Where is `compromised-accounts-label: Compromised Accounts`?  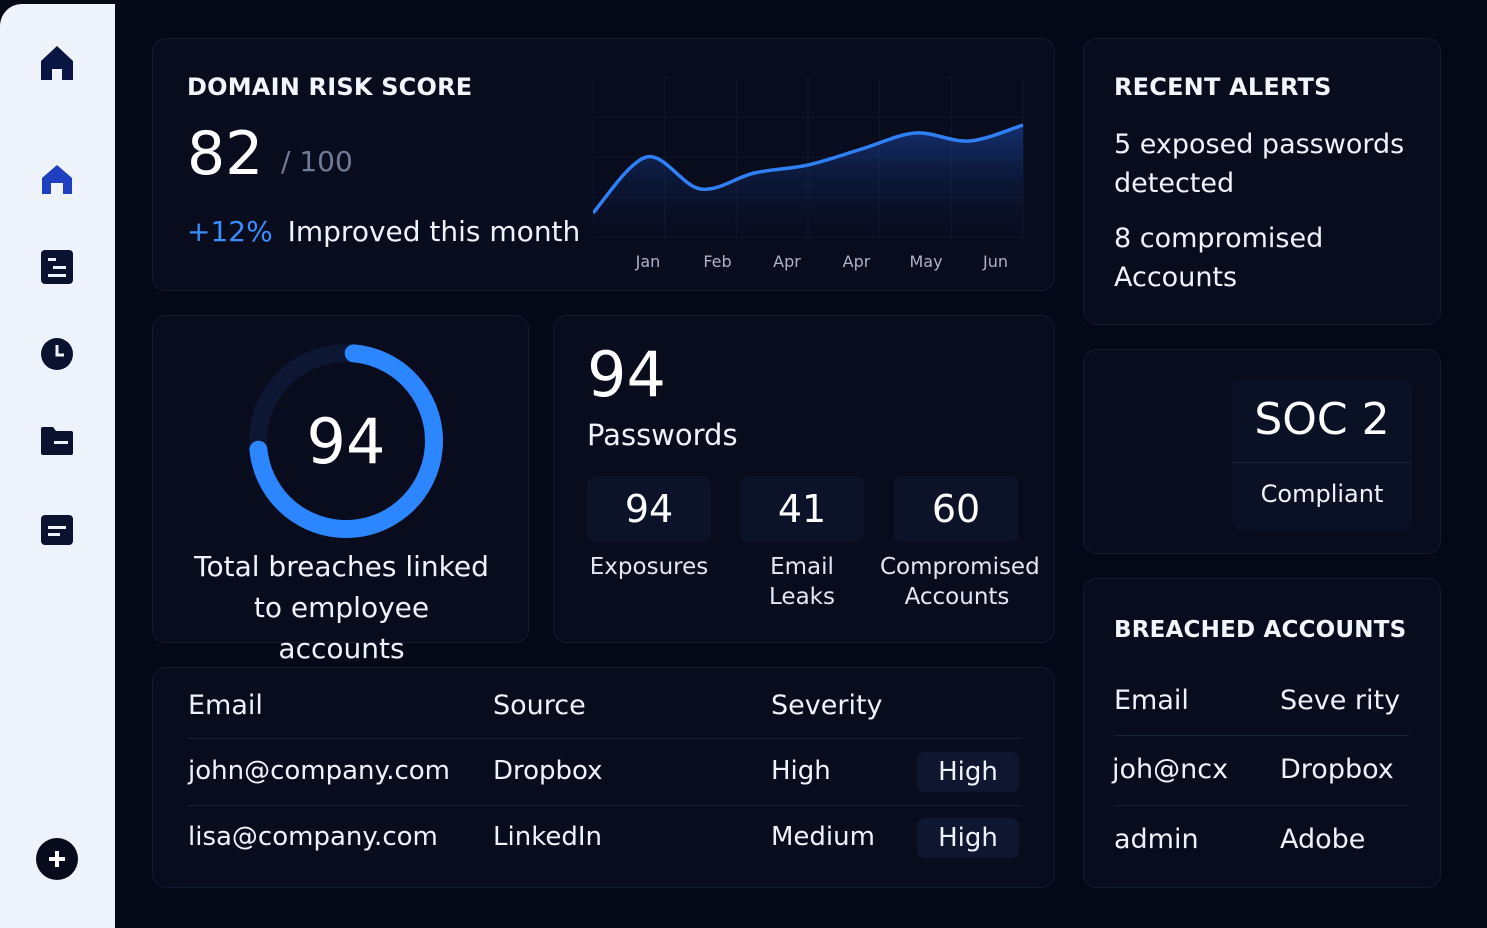 compromised-accounts-label: Compromised Accounts is located at coordinates (960, 582).